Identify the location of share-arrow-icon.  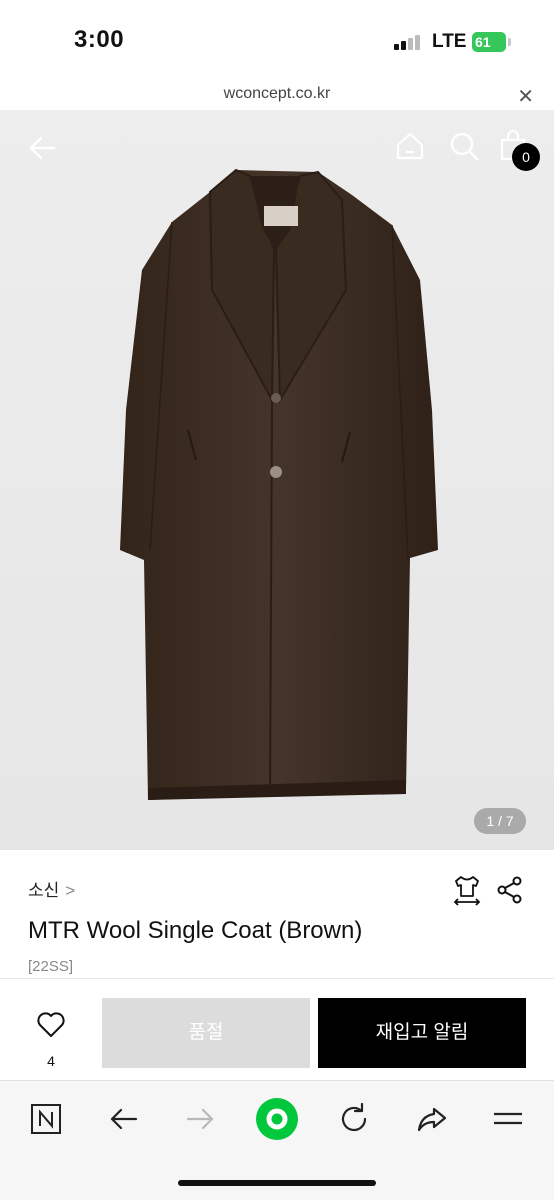
(432, 1119).